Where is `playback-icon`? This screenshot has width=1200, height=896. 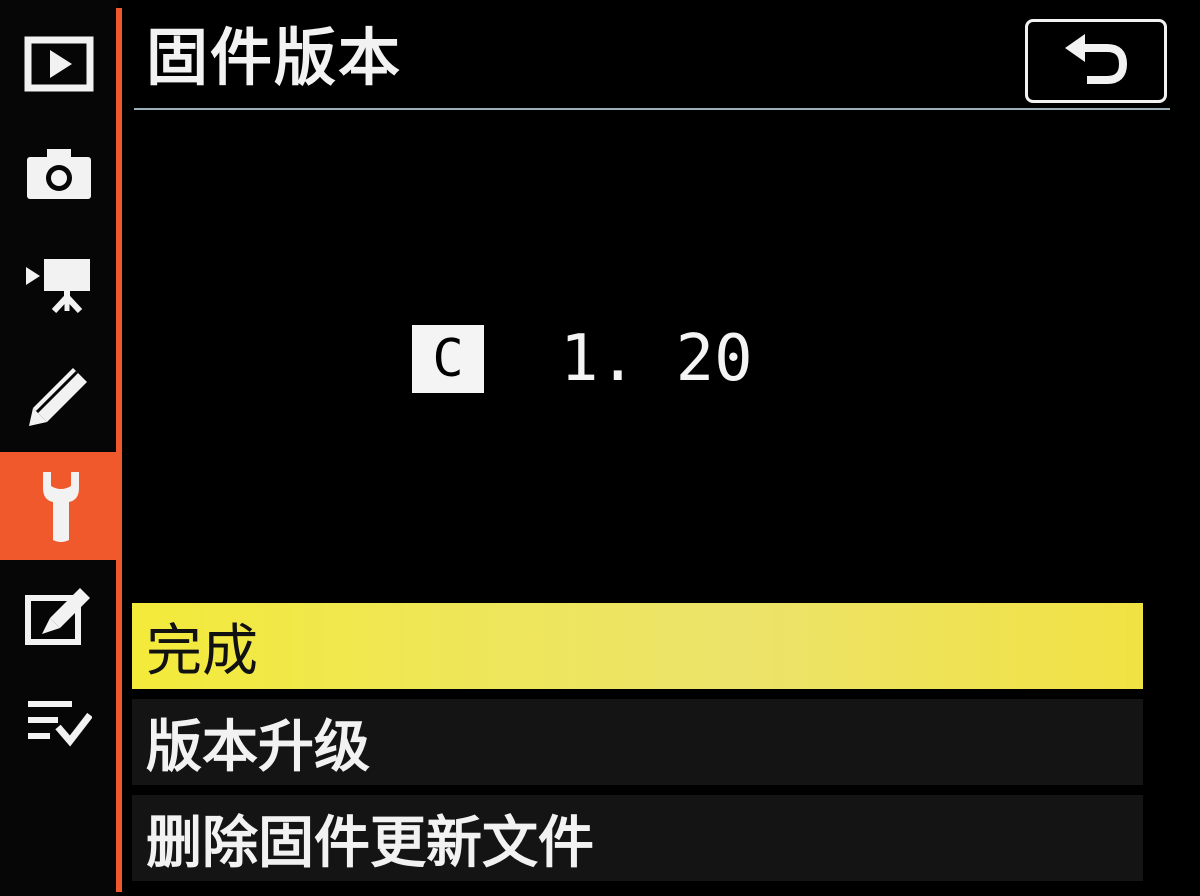
playback-icon is located at coordinates (59, 64).